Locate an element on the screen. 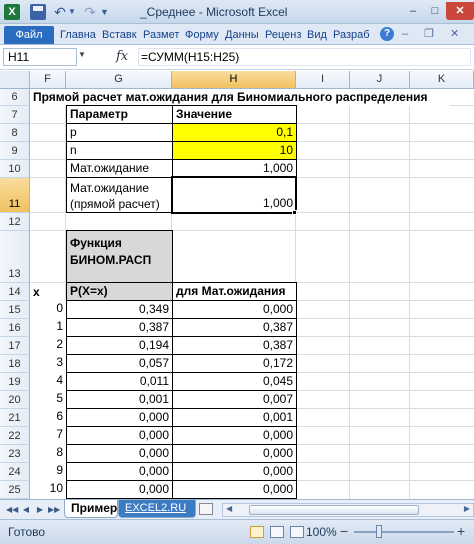  redo-icon: ↷ is located at coordinates (90, 12).